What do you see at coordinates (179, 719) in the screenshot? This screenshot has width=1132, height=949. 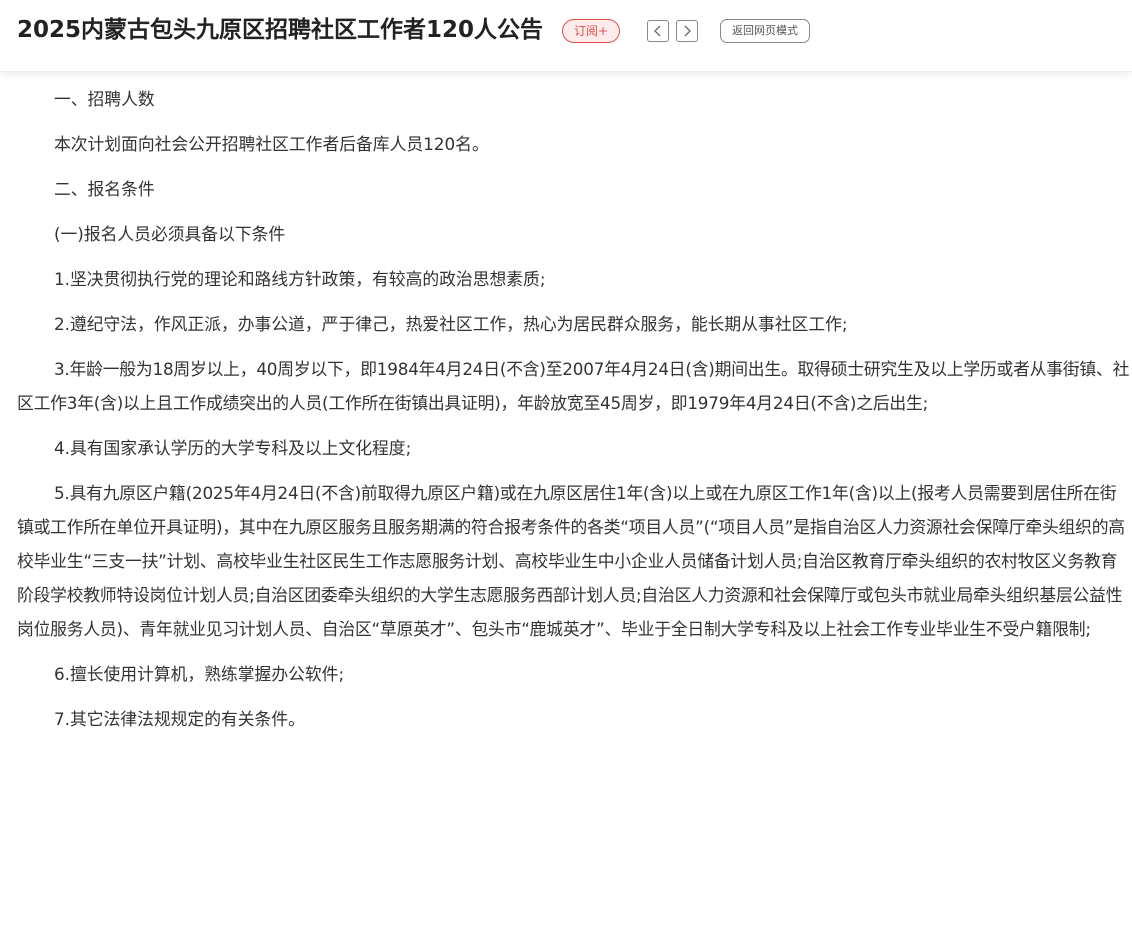 I see `paragraph-condition-item: 7.其它法律法规规定的有关条件。` at bounding box center [179, 719].